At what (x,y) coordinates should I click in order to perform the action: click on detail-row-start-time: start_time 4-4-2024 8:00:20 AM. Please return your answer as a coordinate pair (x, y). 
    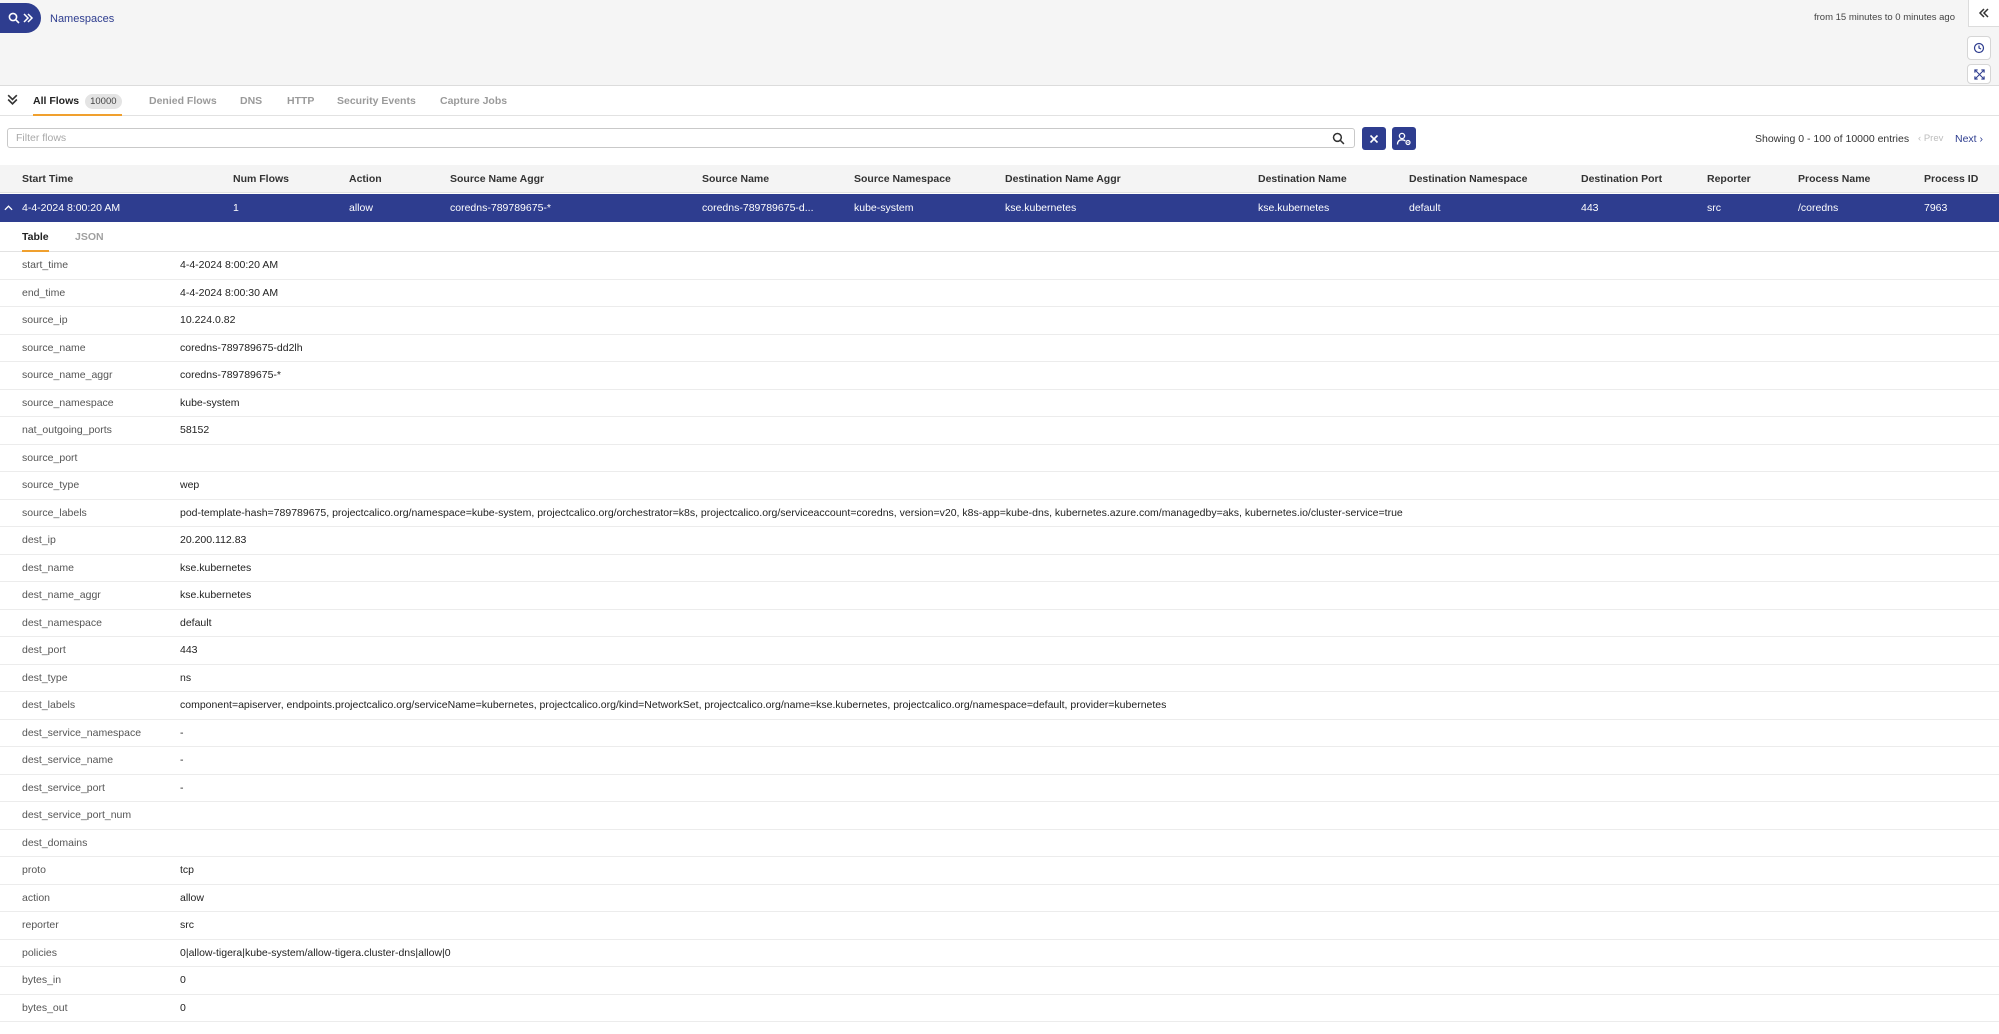
    Looking at the image, I should click on (999, 266).